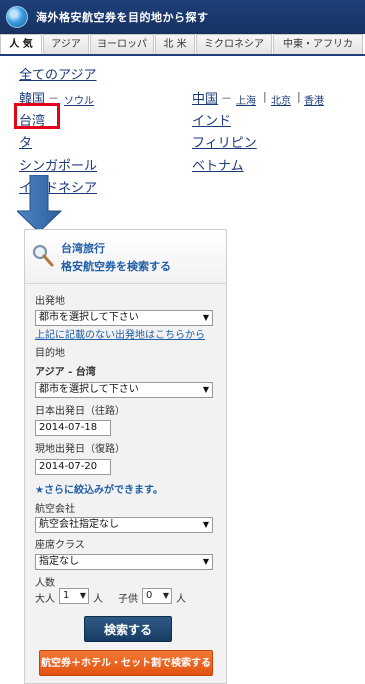 The height and width of the screenshot is (684, 365). What do you see at coordinates (80, 449) in the screenshot?
I see `return-date-label: 現地出発日（復路）` at bounding box center [80, 449].